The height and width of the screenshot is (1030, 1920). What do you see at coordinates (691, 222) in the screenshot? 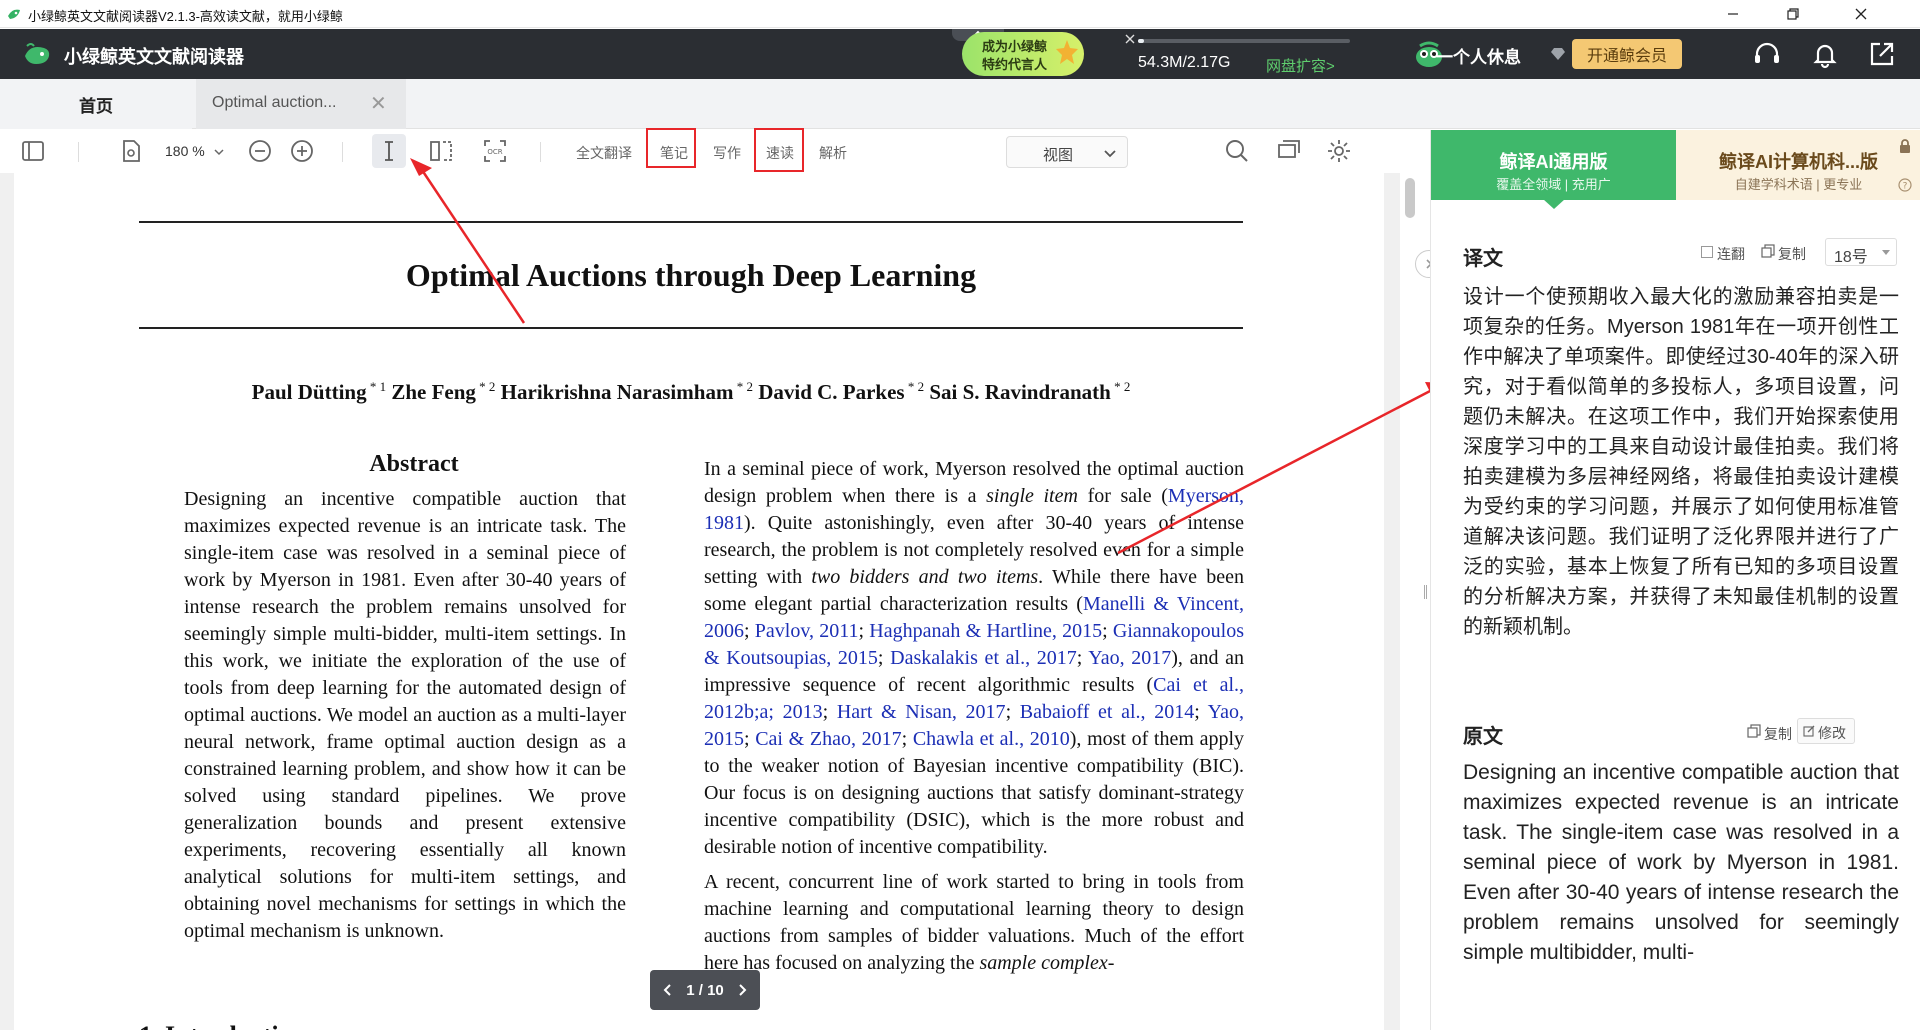
I see `title-rule-top` at bounding box center [691, 222].